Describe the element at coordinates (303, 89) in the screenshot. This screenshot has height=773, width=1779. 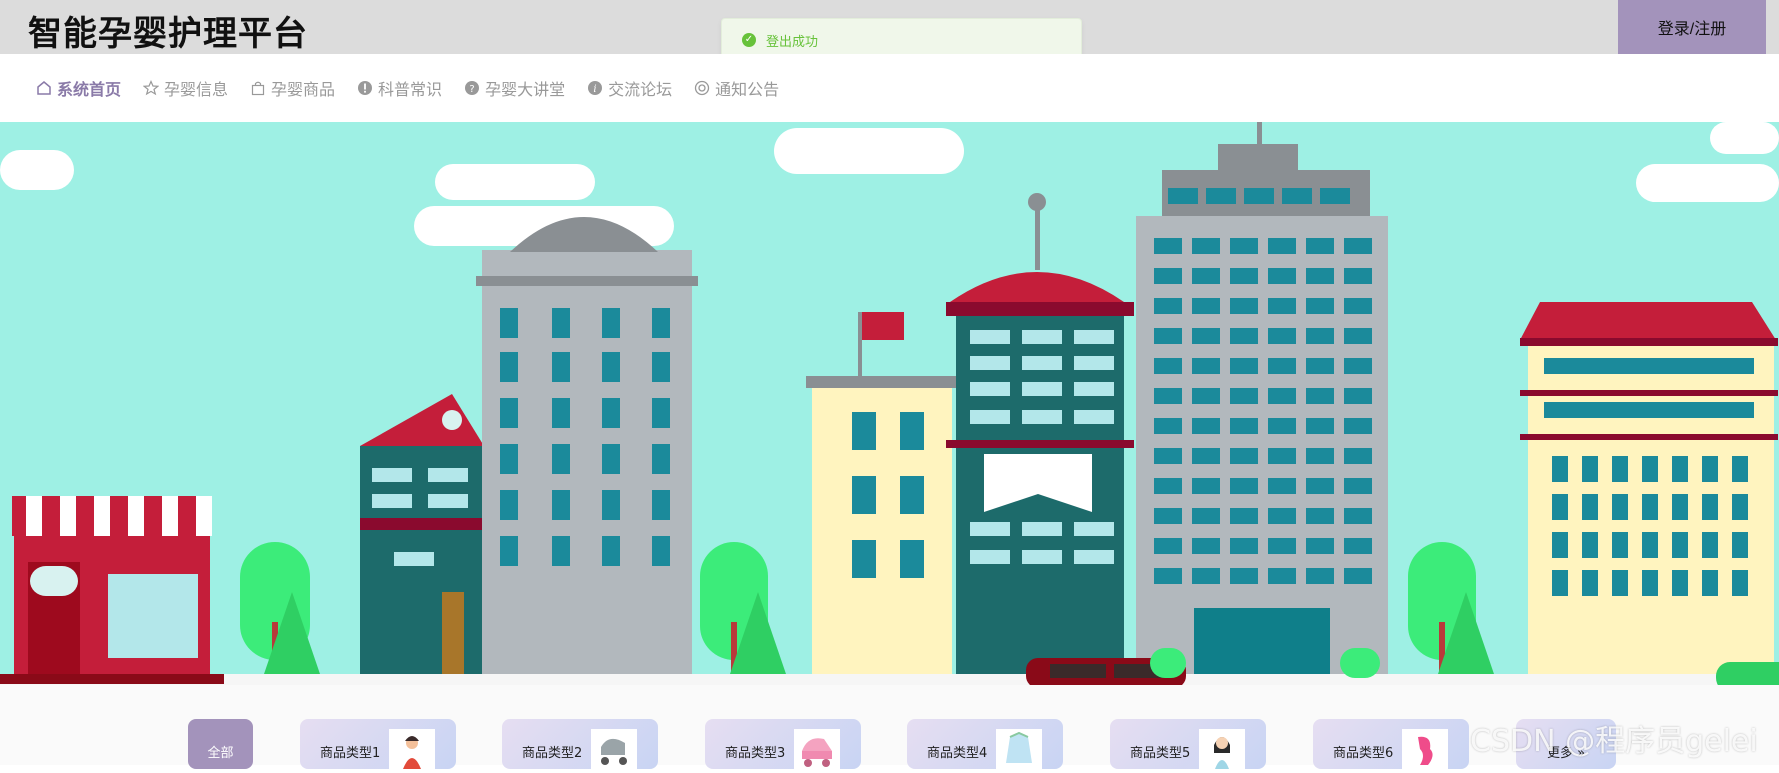
I see `nav-label: 孕婴商品` at that location.